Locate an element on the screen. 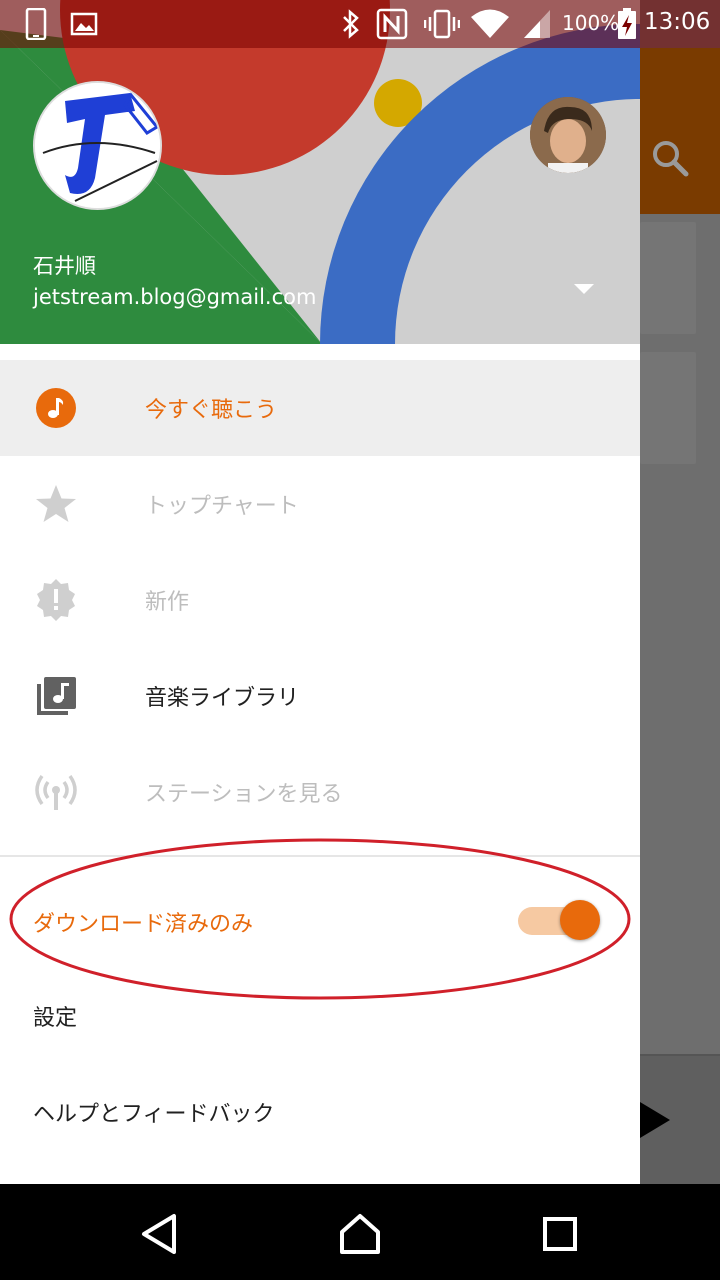 The image size is (720, 1280). image-icon is located at coordinates (84, 24).